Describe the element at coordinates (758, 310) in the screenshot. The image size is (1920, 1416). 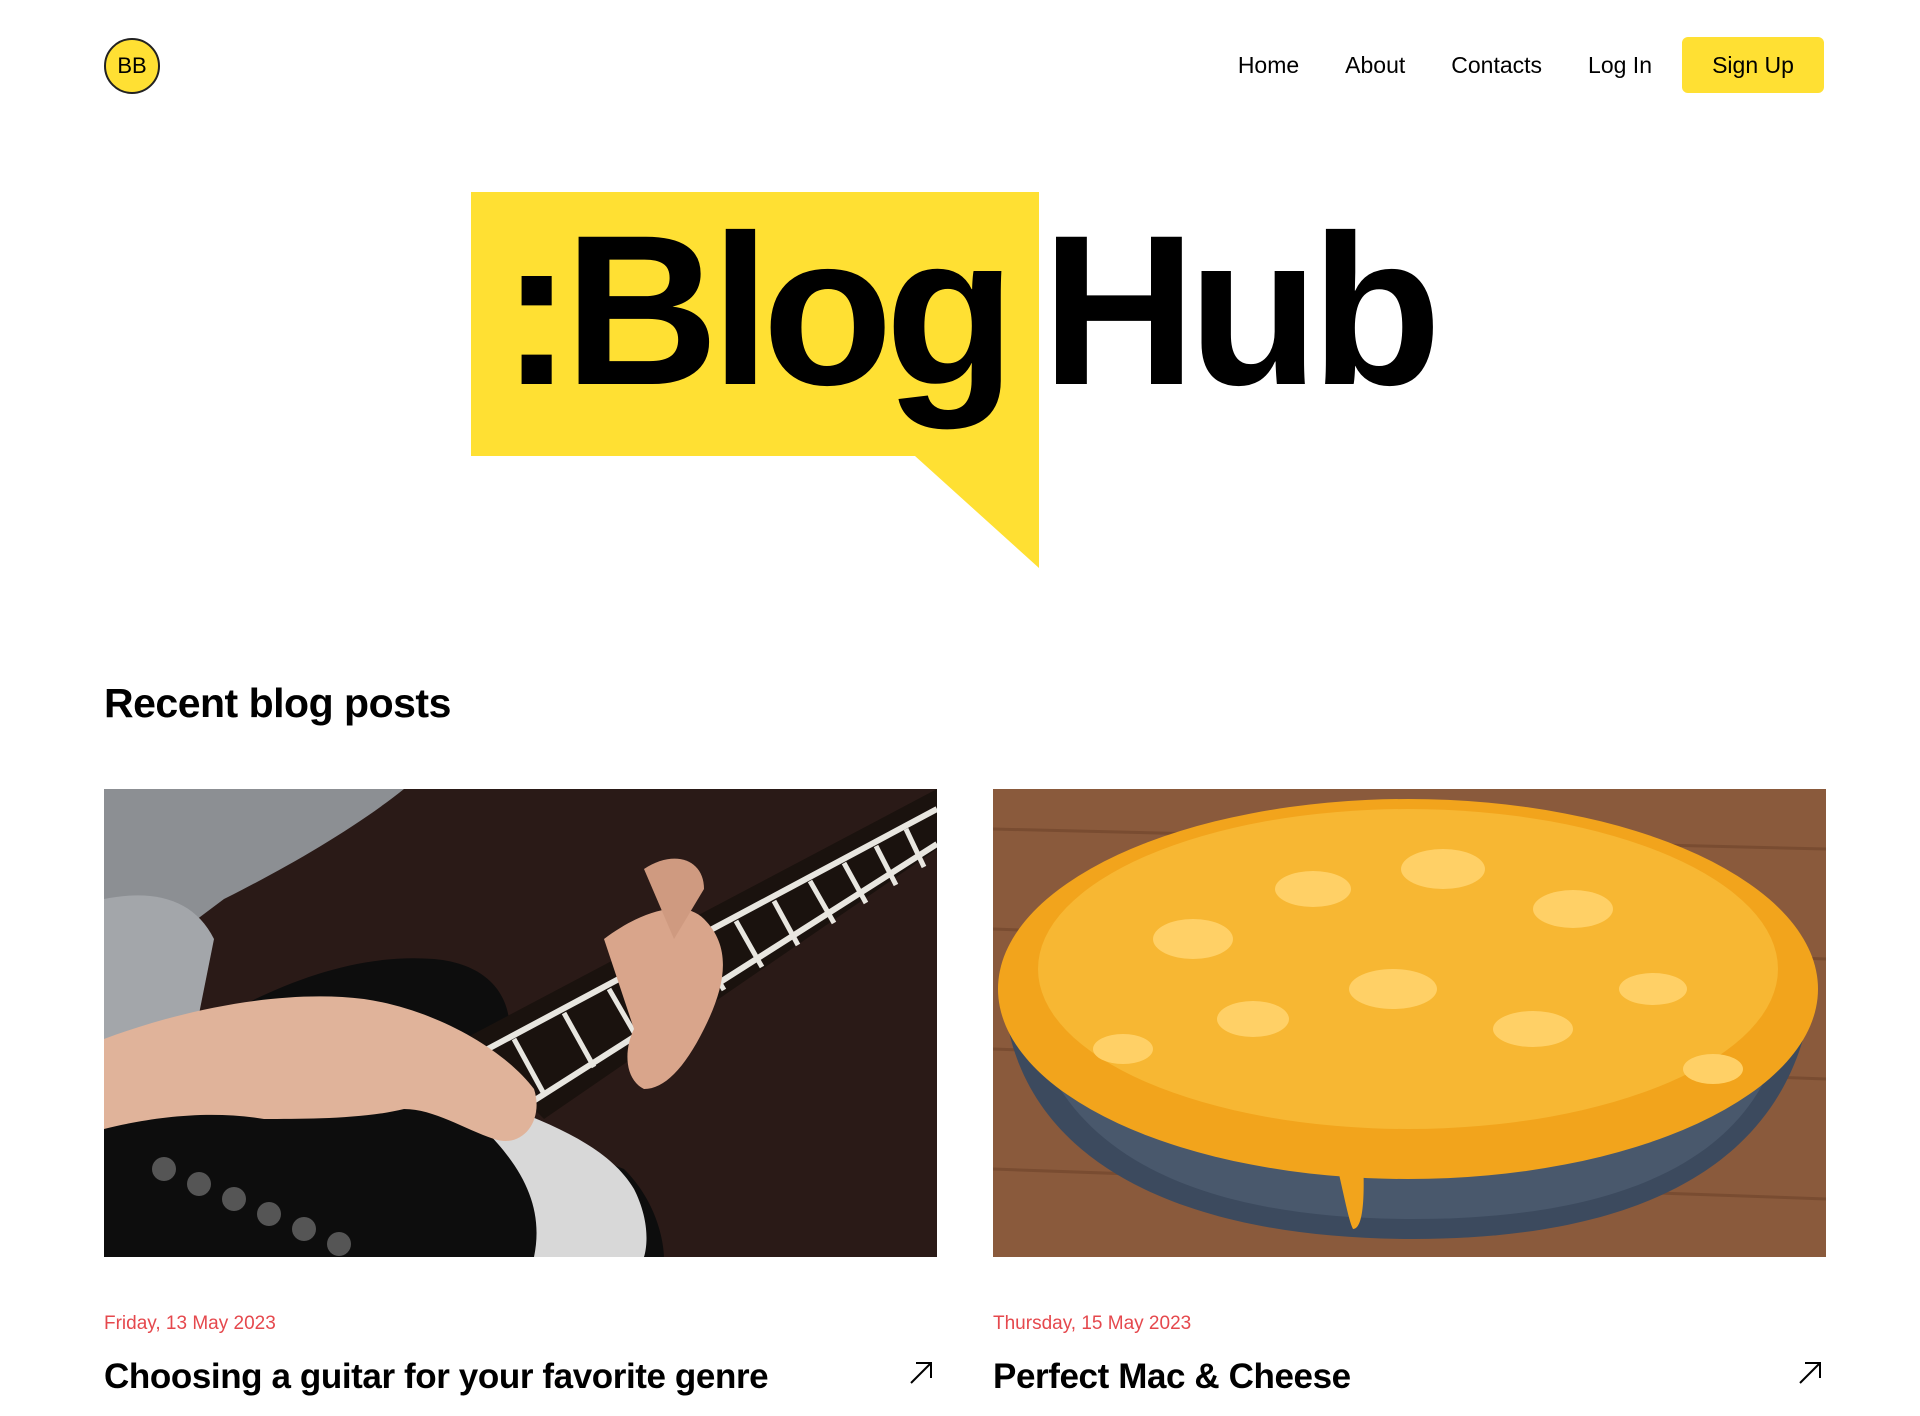
I see `logo-part-blog: :Blog` at that location.